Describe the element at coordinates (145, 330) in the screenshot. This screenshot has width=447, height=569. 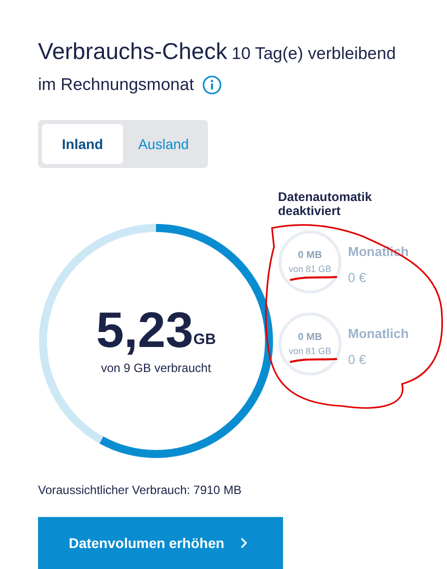
I see `usage-amount: 5,23` at that location.